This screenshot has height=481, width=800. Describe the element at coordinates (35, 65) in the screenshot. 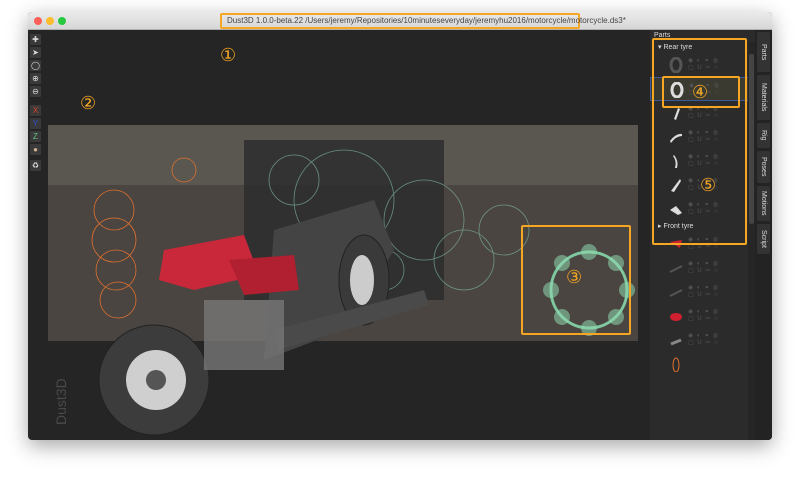

I see `lasso-icon: ◯` at that location.